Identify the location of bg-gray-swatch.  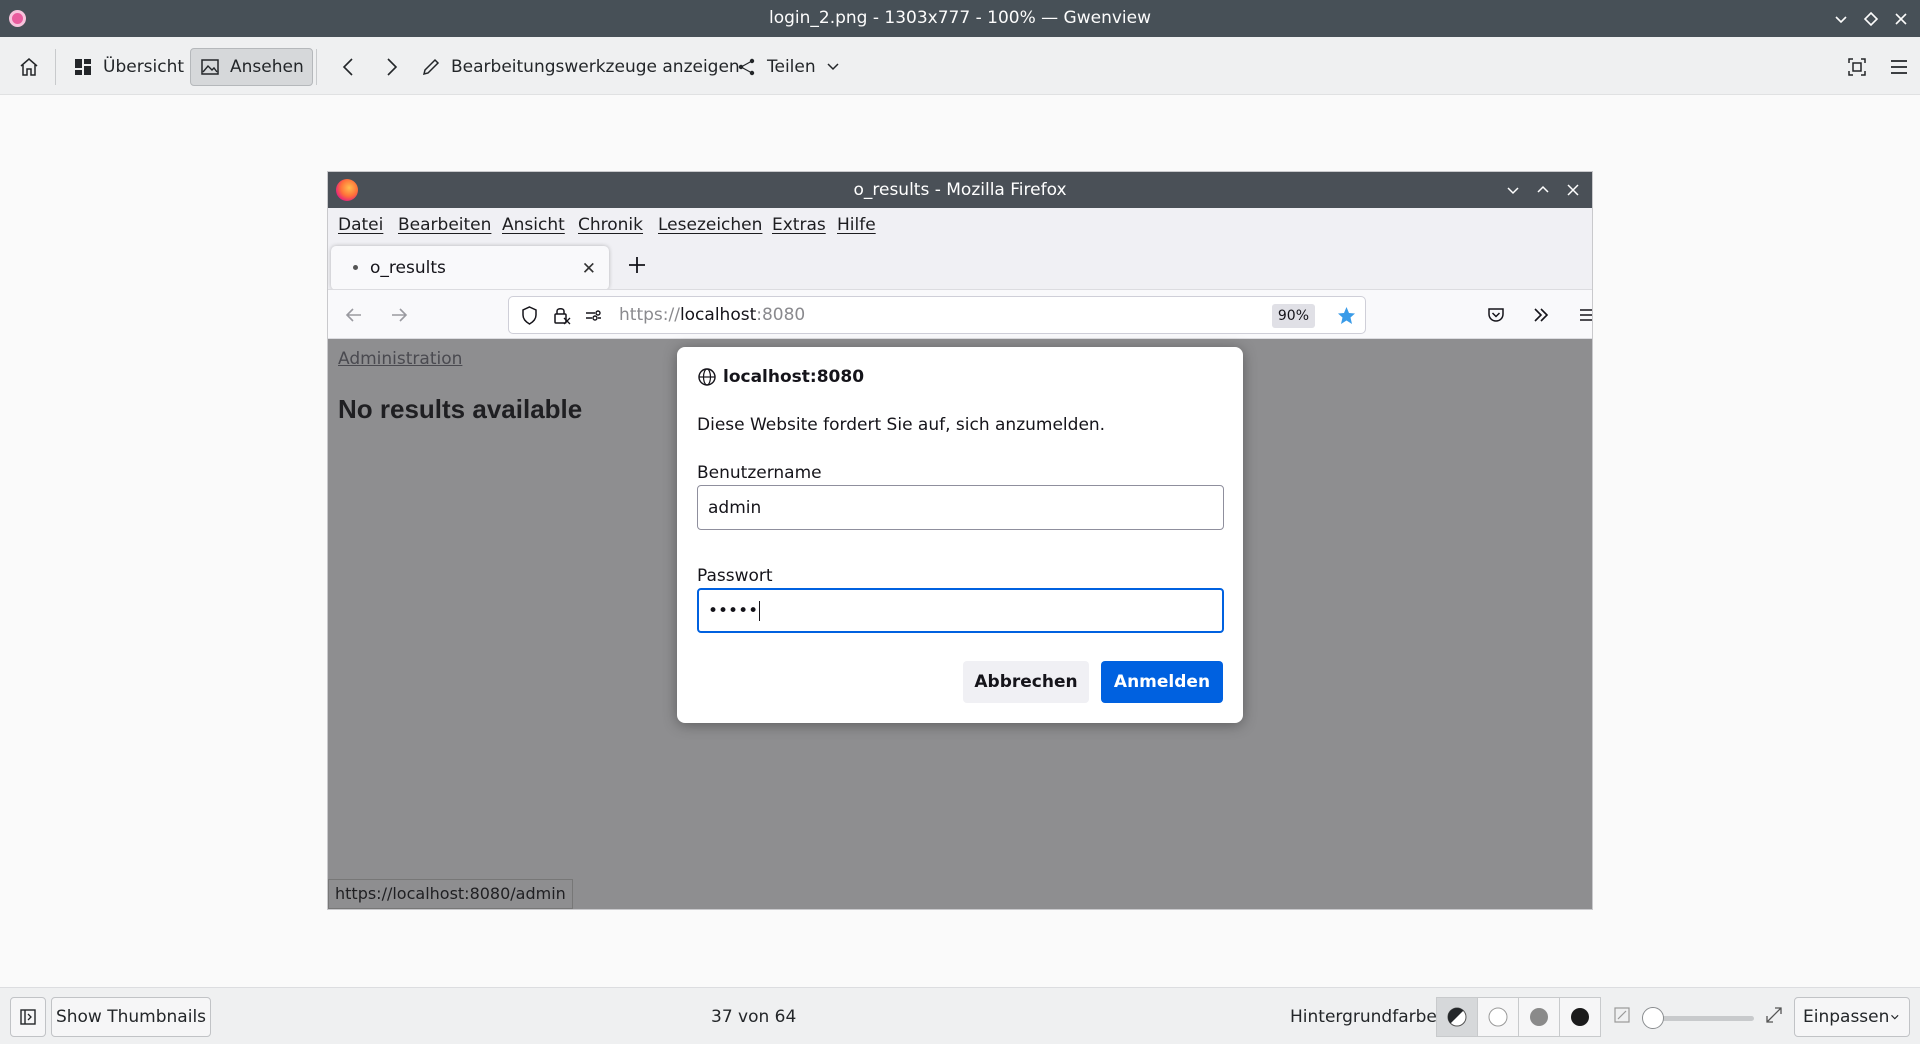
(1539, 1017).